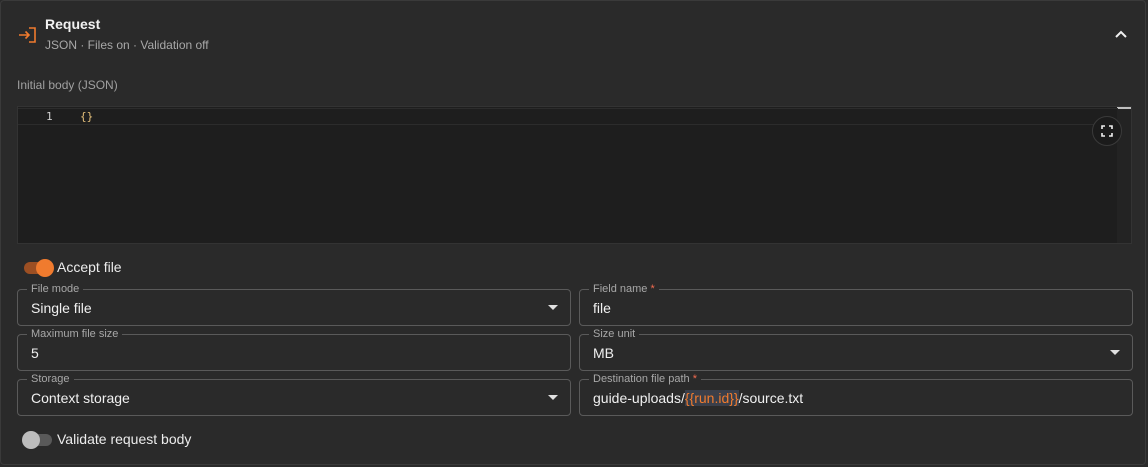 This screenshot has height=467, width=1148. I want to click on accept-file-toggle, so click(39, 268).